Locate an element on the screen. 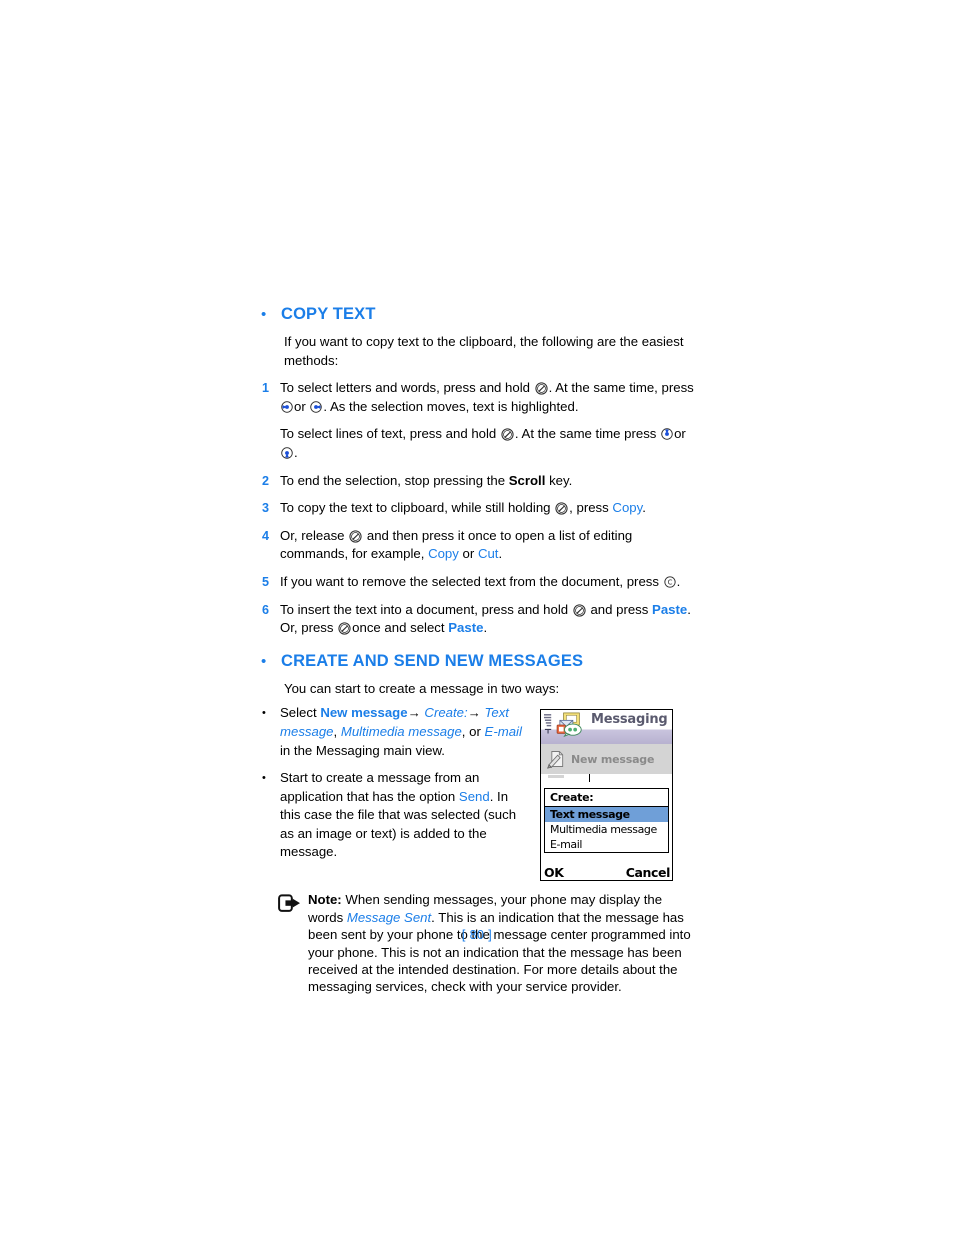 The height and width of the screenshot is (1235, 954). phone-titlebar: Messaging is located at coordinates (606, 727).